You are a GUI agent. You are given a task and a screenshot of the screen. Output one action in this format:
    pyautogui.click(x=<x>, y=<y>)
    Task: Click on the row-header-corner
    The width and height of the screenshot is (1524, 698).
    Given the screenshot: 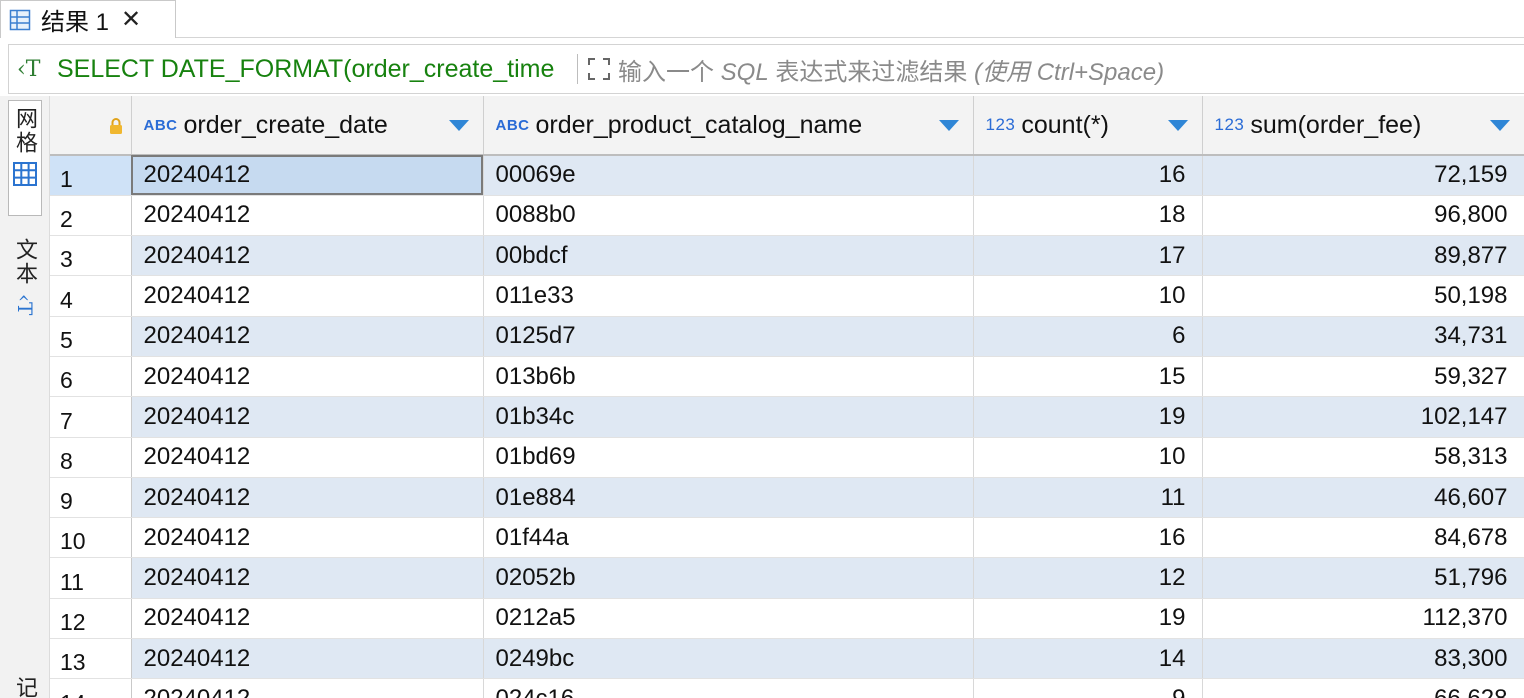 What is the action you would take?
    pyautogui.click(x=91, y=126)
    